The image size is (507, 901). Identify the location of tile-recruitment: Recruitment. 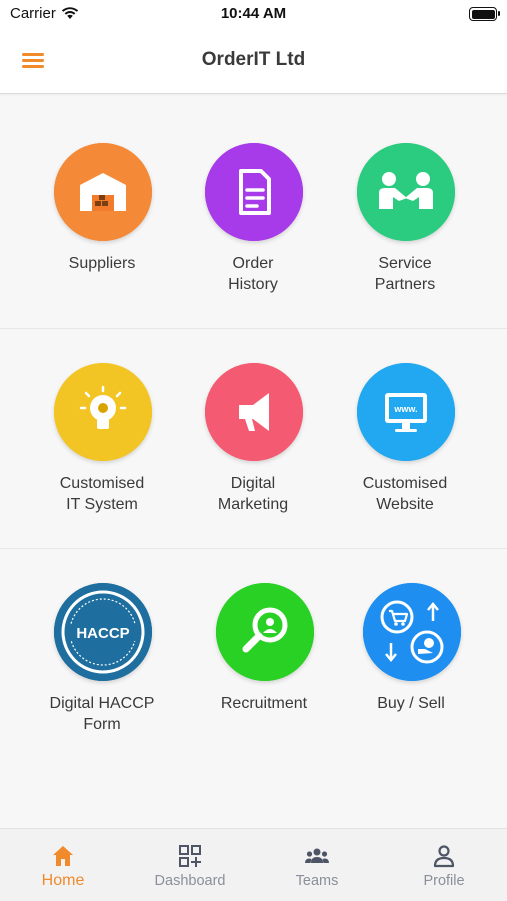
(264, 658).